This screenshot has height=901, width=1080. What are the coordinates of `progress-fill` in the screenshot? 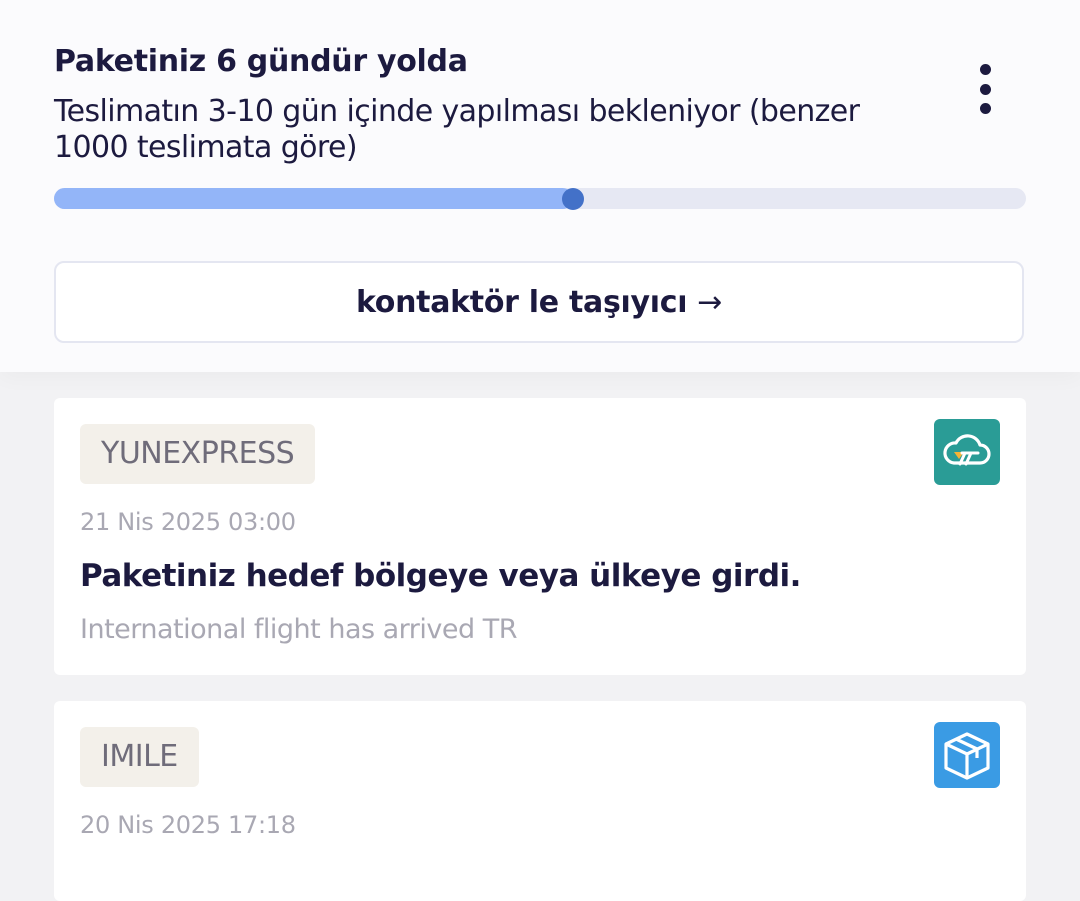 It's located at (314, 198).